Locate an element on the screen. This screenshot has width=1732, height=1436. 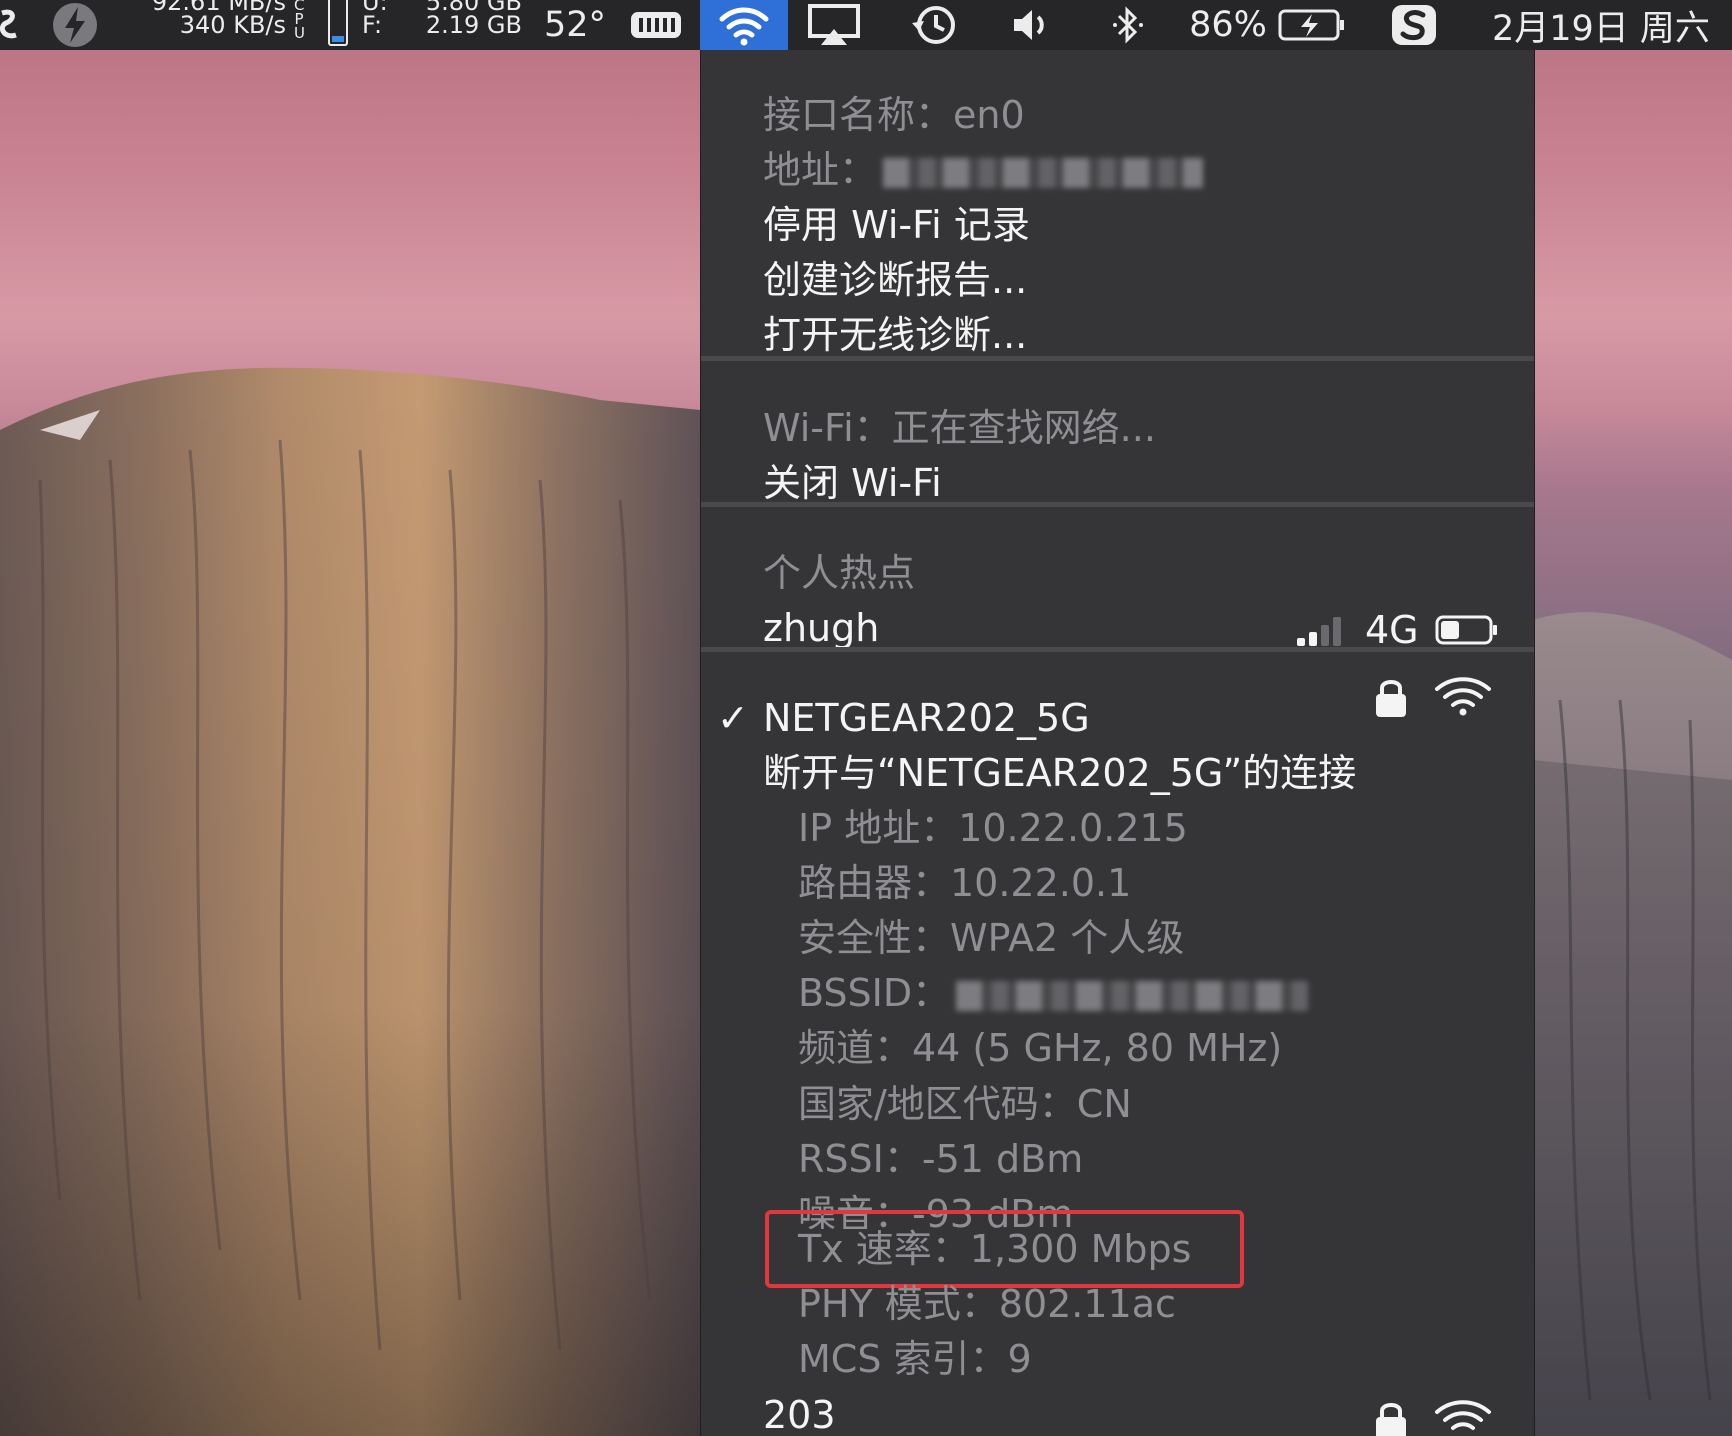
memory-labels: U: F: is located at coordinates (375, 19).